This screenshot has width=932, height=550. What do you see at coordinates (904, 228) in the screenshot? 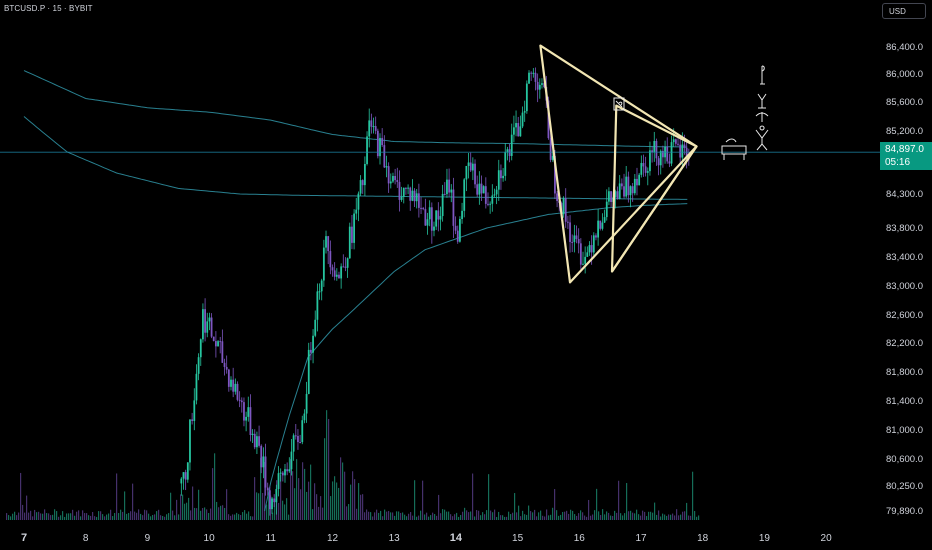
I see `price-tick-label: 83,800.0` at bounding box center [904, 228].